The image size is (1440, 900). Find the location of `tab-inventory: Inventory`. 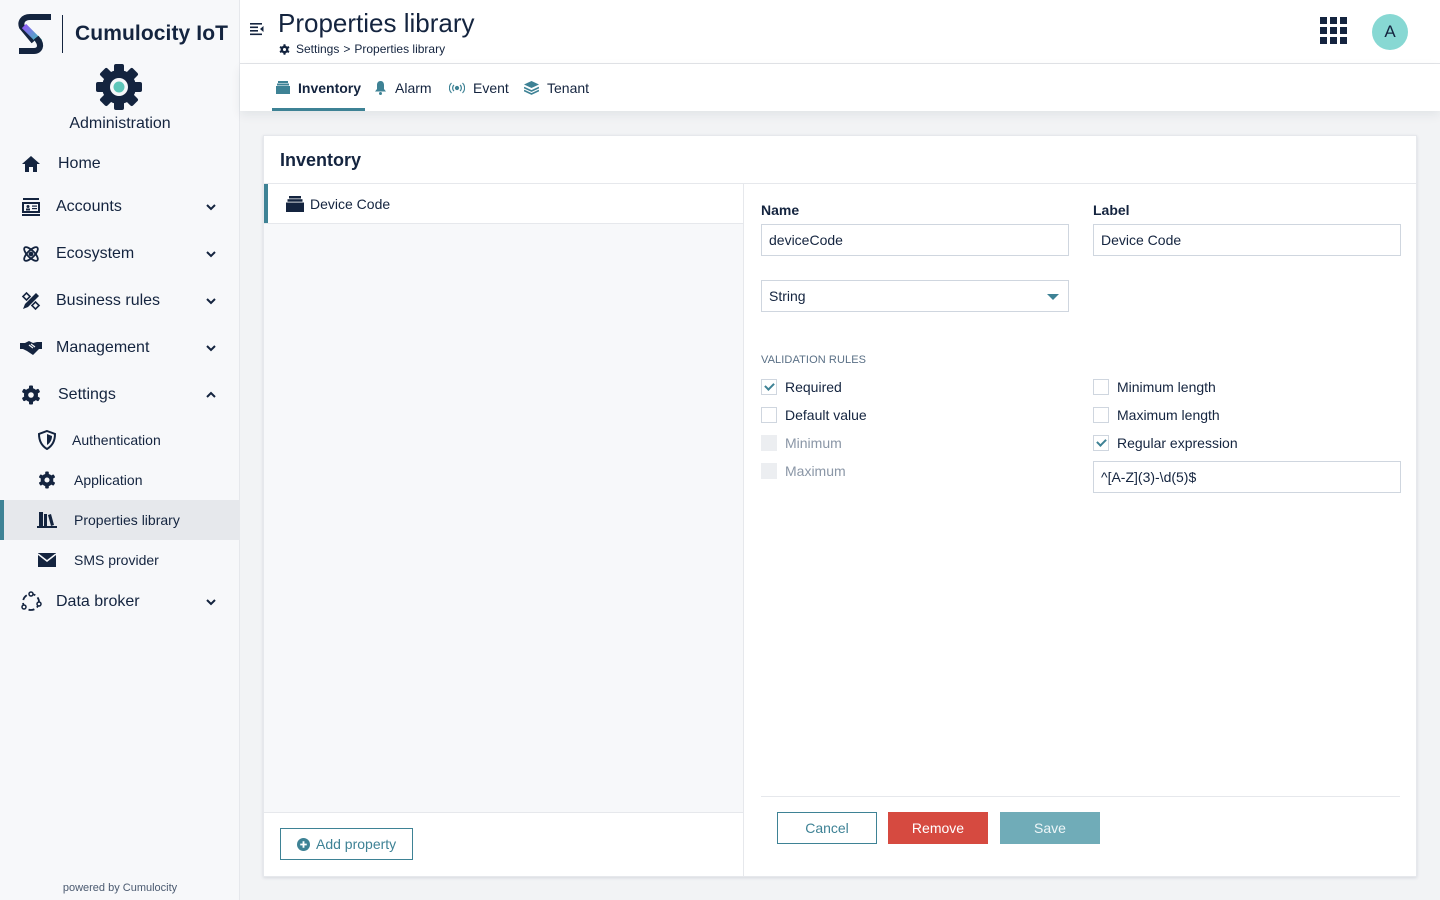

tab-inventory: Inventory is located at coordinates (318, 87).